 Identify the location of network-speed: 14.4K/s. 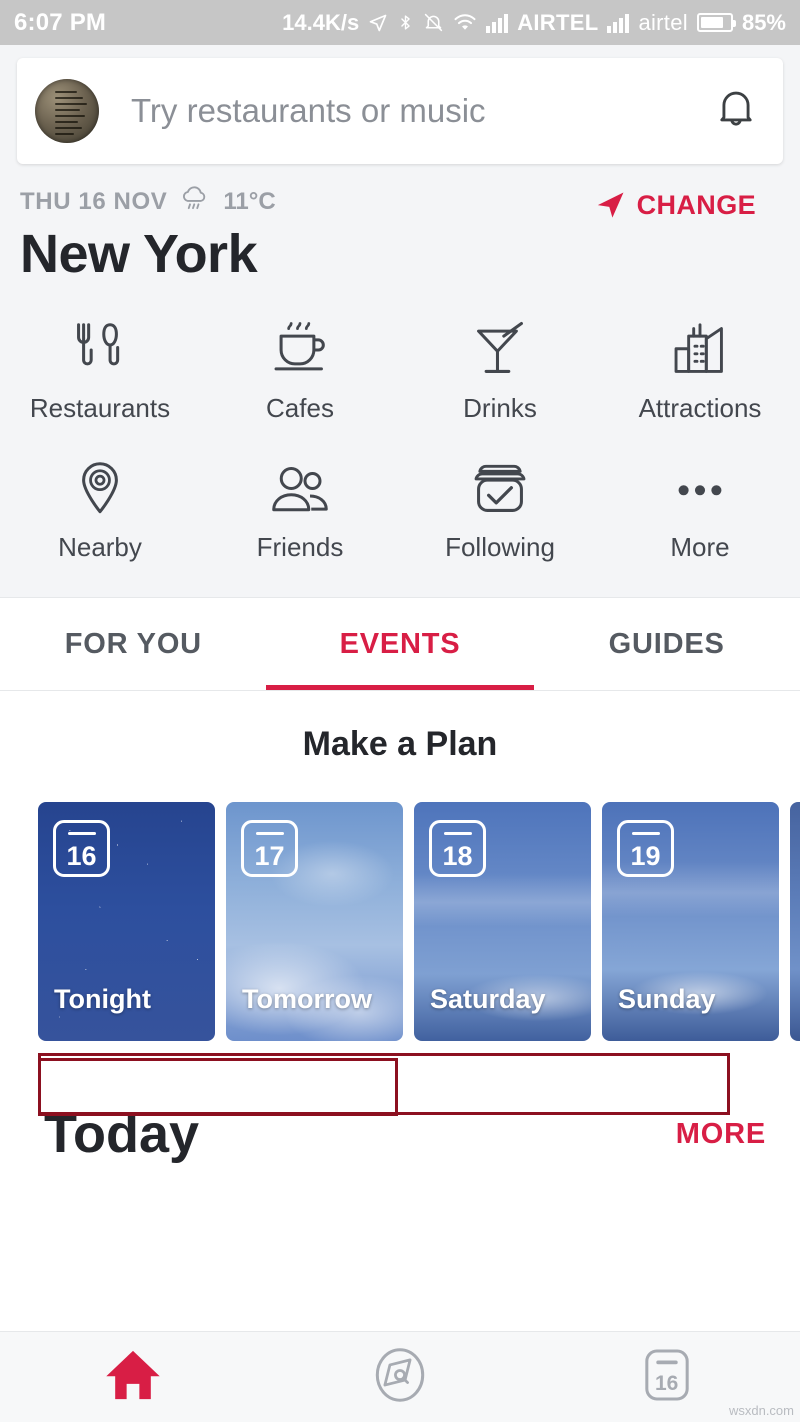
(321, 22).